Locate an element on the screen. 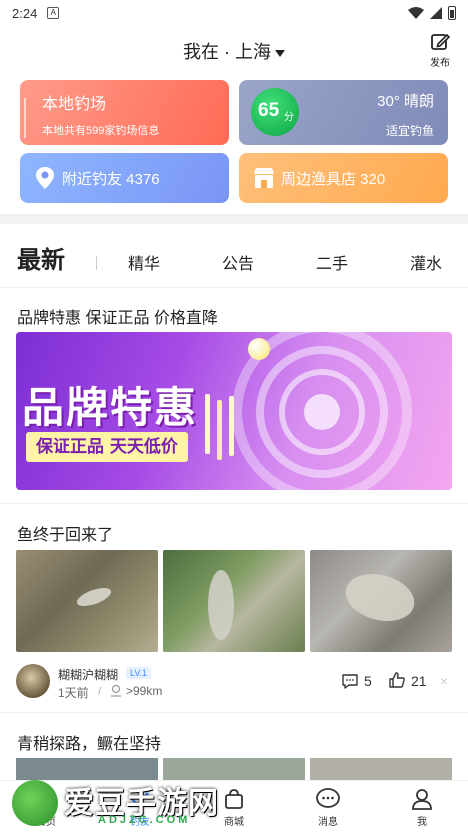  local-spots-card: 本地钓场 本地共有599家钓场信息 is located at coordinates (124, 112).